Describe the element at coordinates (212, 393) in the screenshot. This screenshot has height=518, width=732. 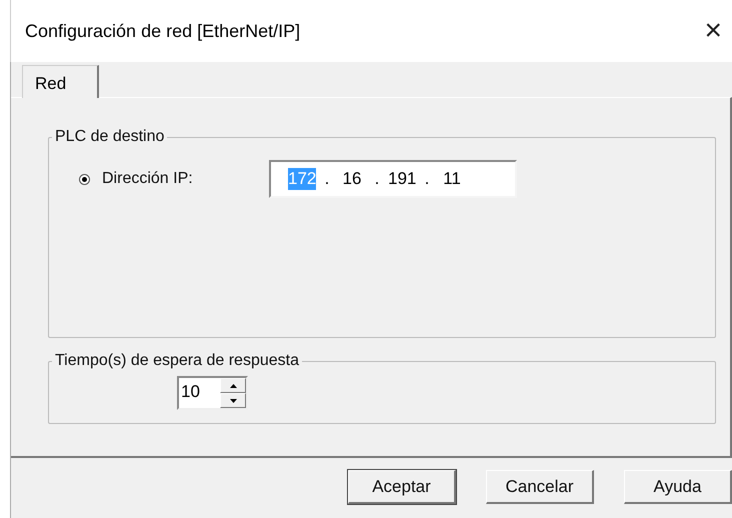
I see `timeout-spinner: 10` at that location.